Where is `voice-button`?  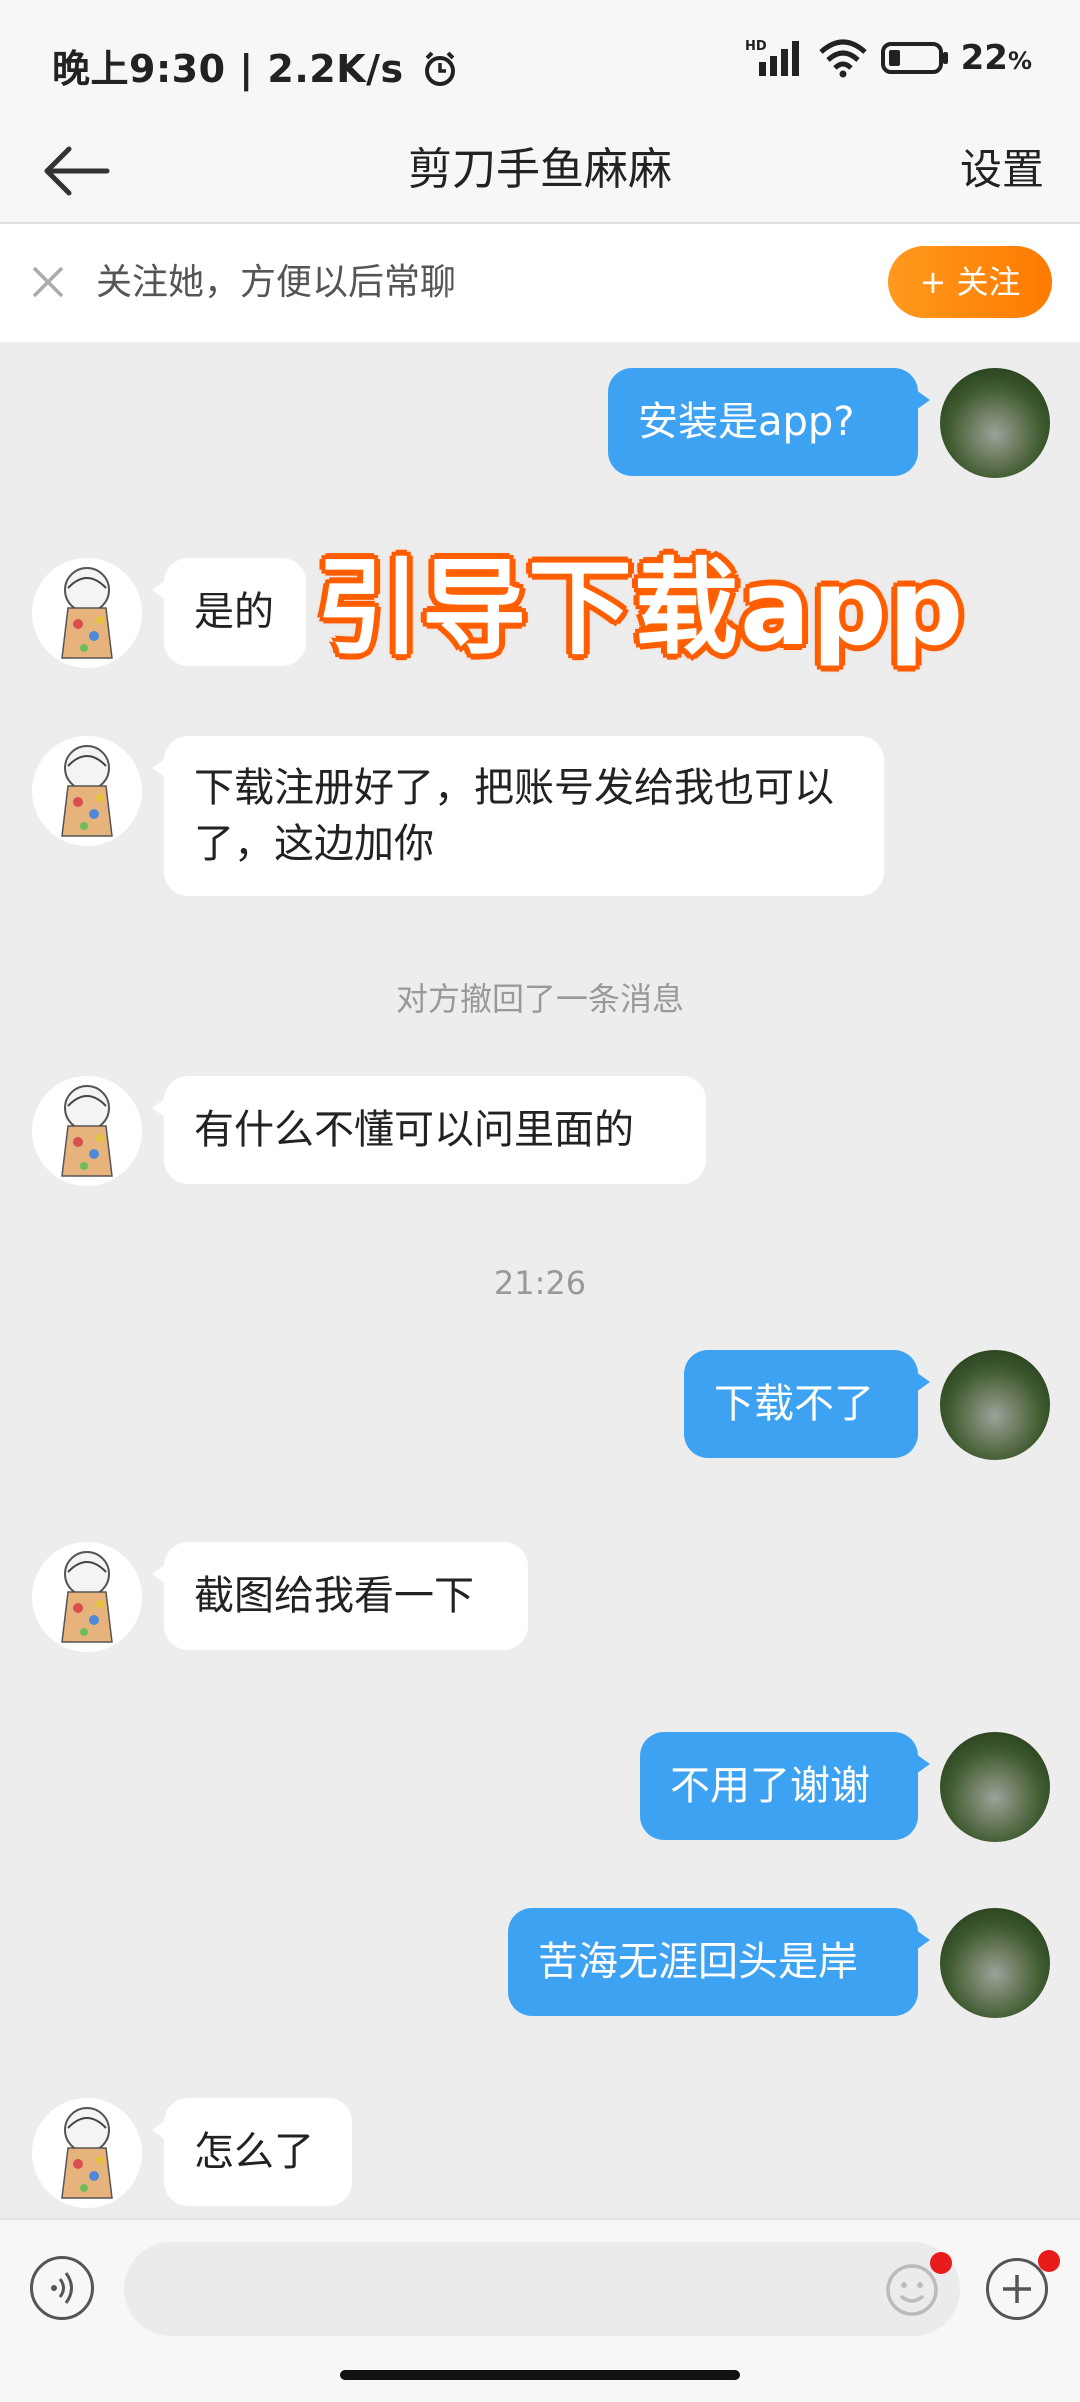 voice-button is located at coordinates (62, 2288).